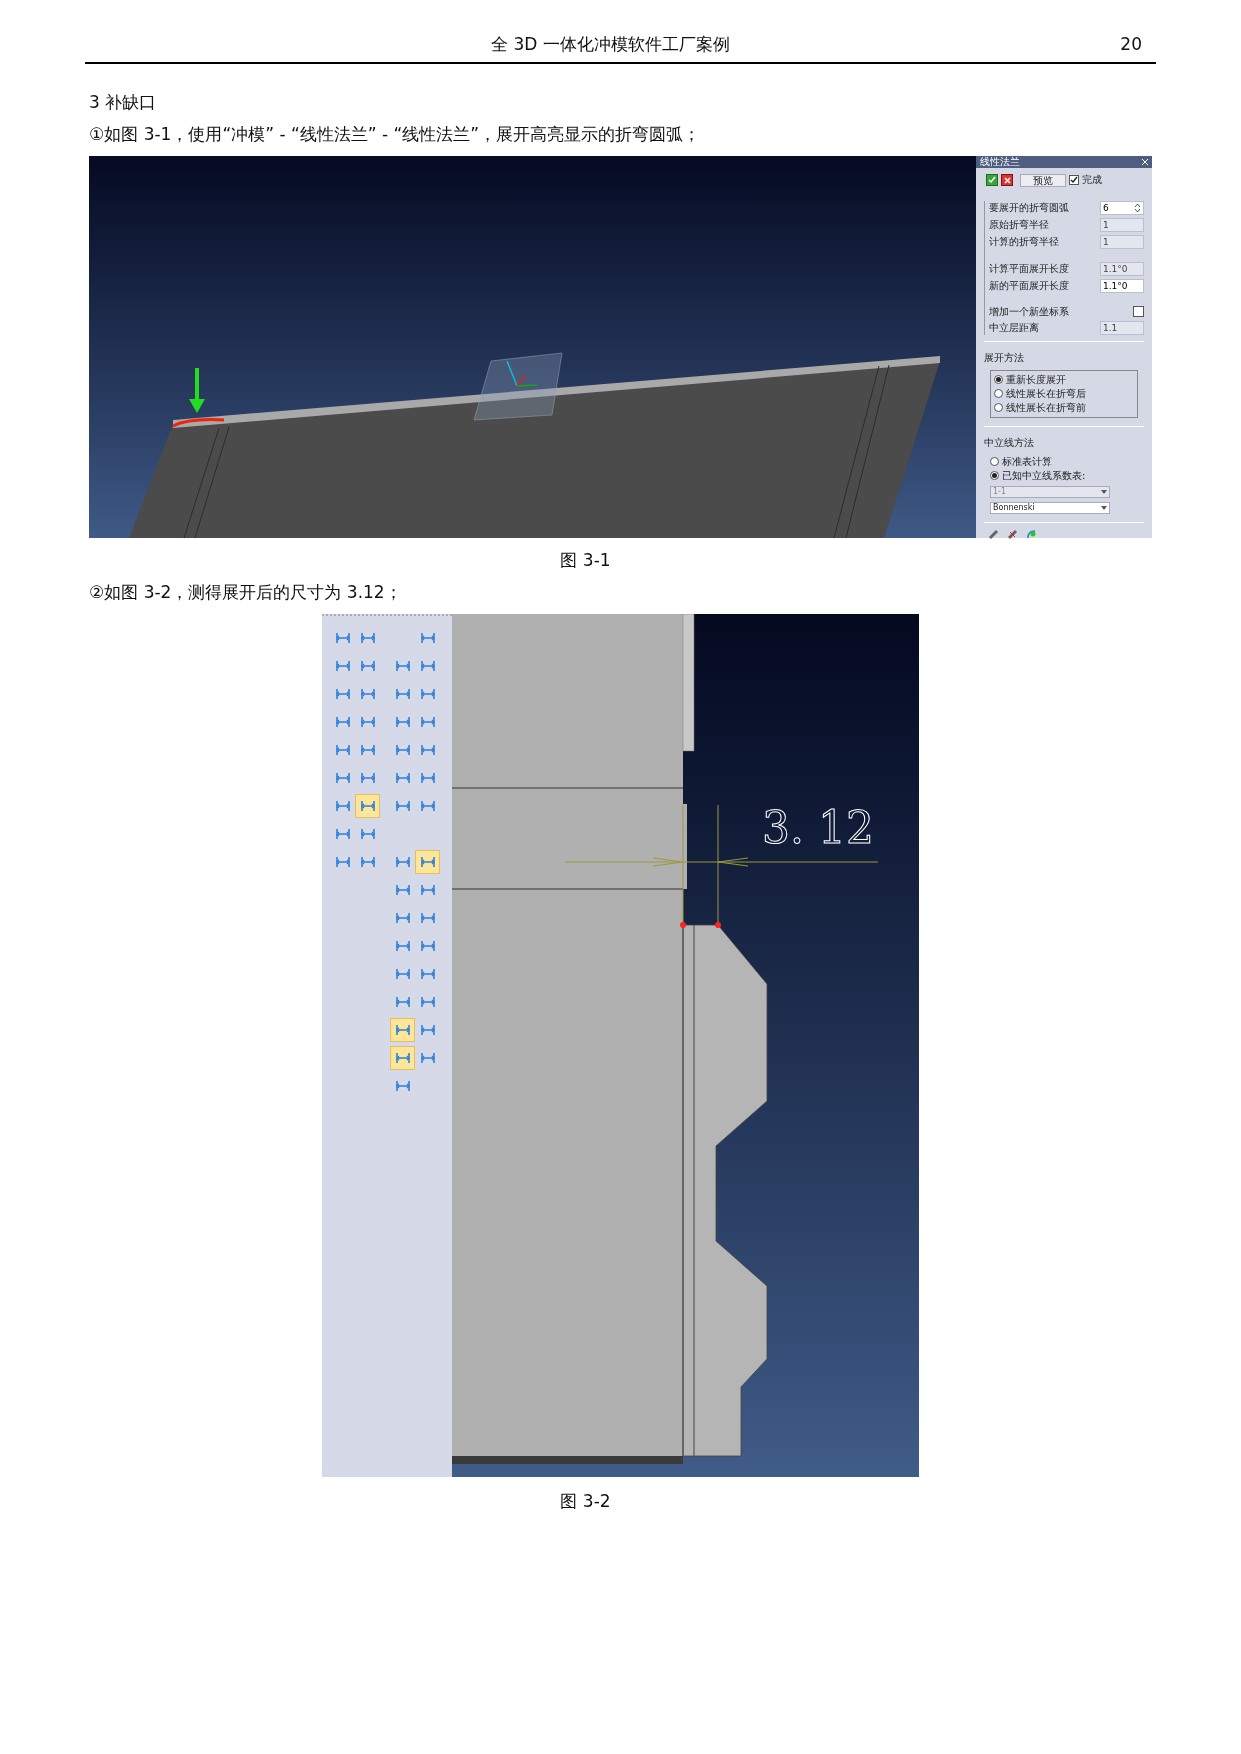 Image resolution: width=1241 pixels, height=1754 pixels. I want to click on field-label: 增加一个新坐标系, so click(1029, 311).